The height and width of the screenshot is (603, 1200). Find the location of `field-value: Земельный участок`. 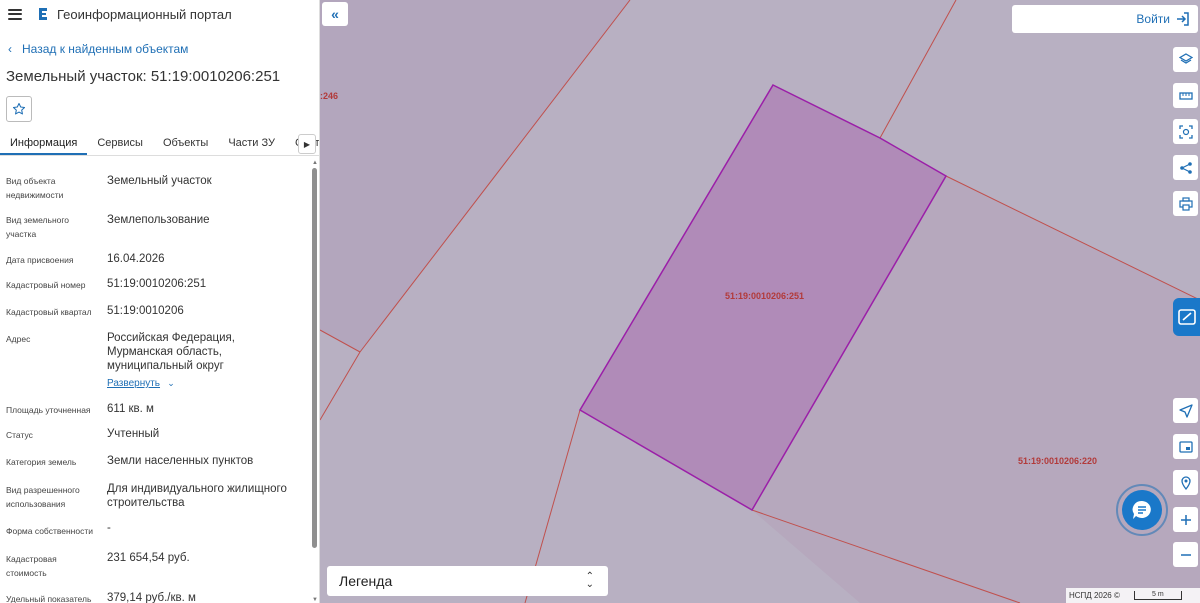

field-value: Земельный участок is located at coordinates (159, 181).